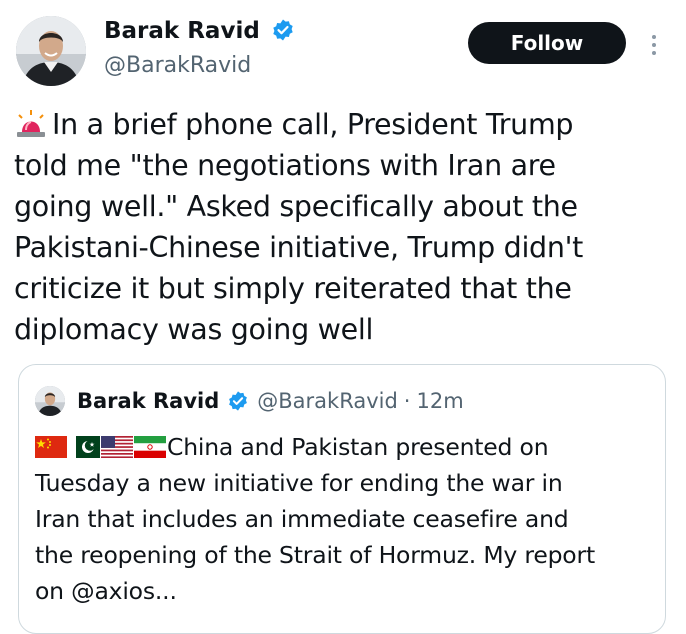 This screenshot has height=634, width=686. I want to click on quoted-avatar, so click(50, 401).